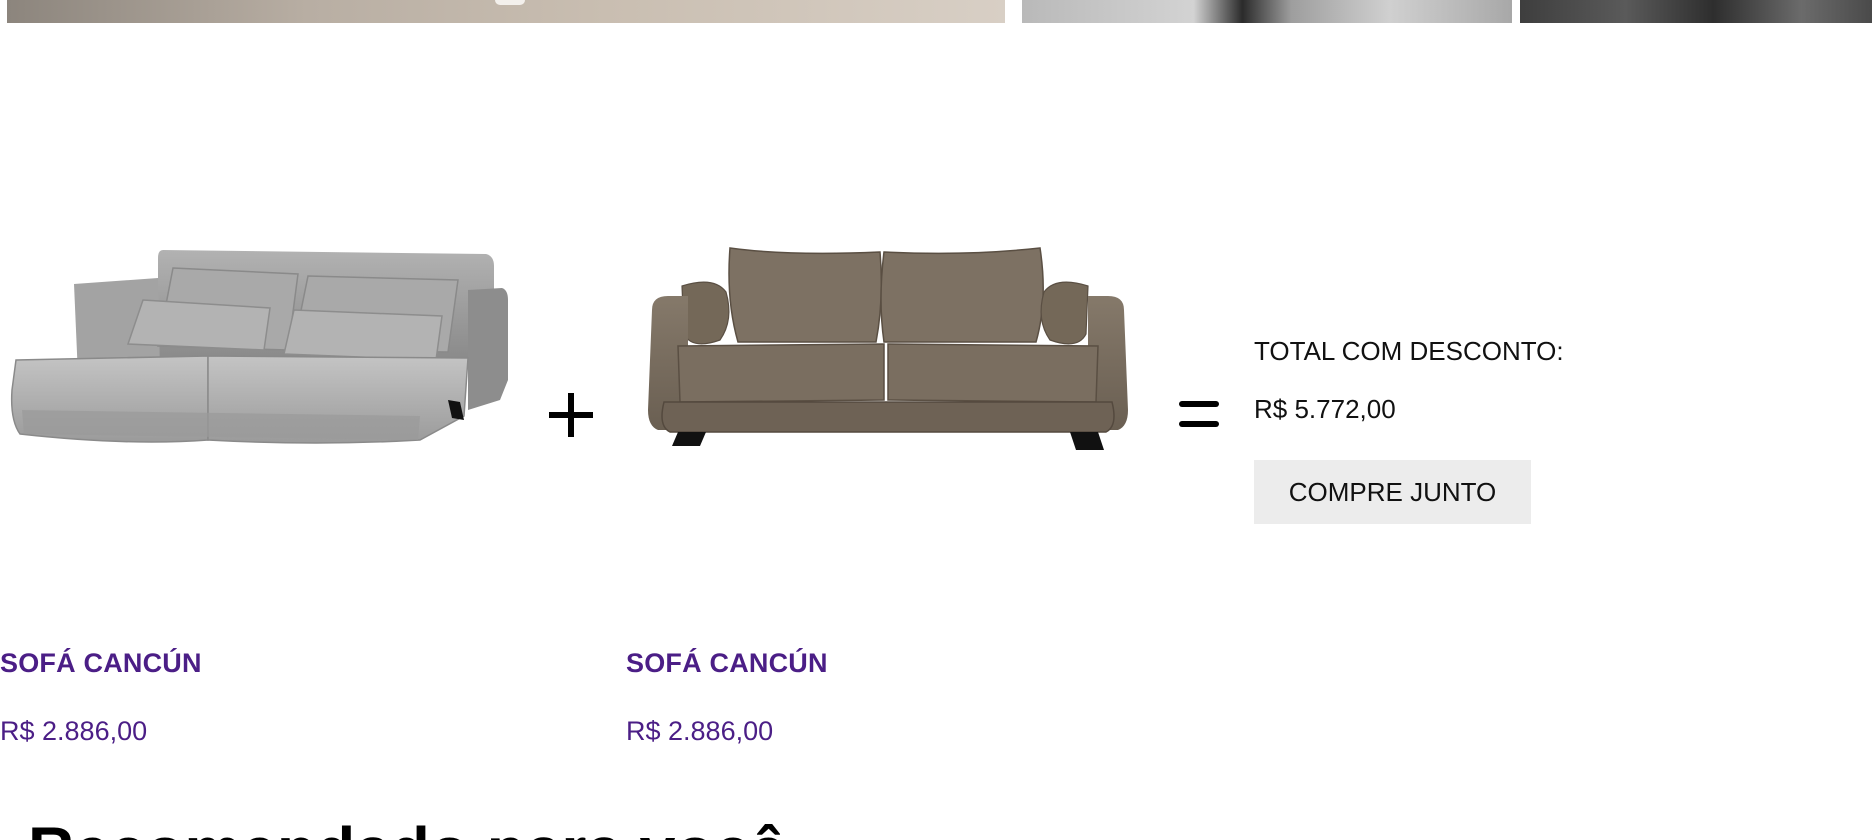  Describe the element at coordinates (101, 663) in the screenshot. I see `product-name-1: SOFÁ CANCÚN` at that location.